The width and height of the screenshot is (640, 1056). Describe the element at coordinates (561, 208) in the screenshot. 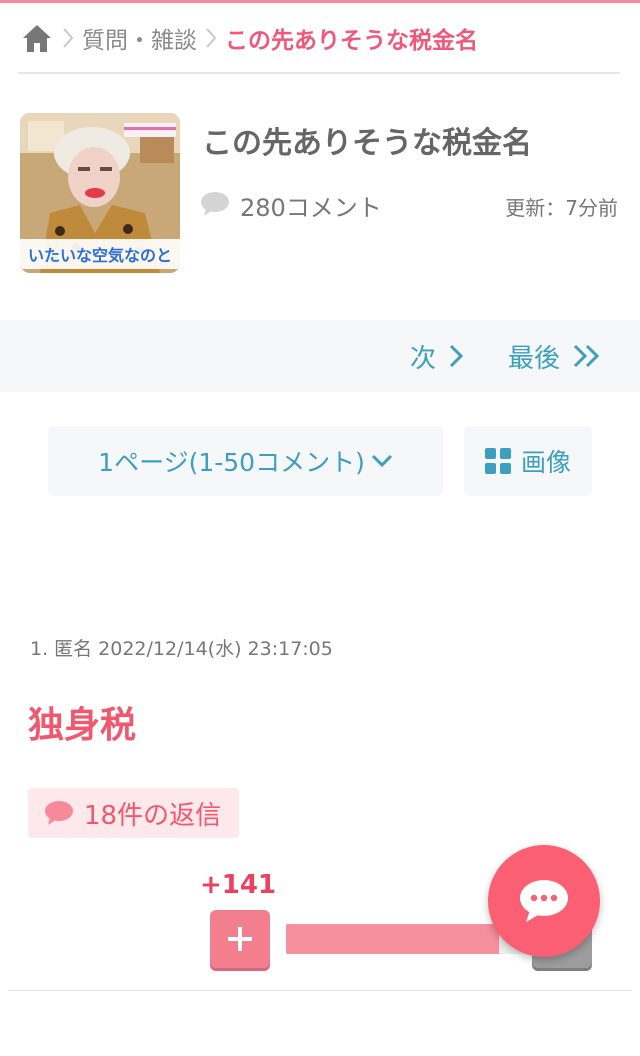

I see `updated-time: 更新：7分前` at that location.